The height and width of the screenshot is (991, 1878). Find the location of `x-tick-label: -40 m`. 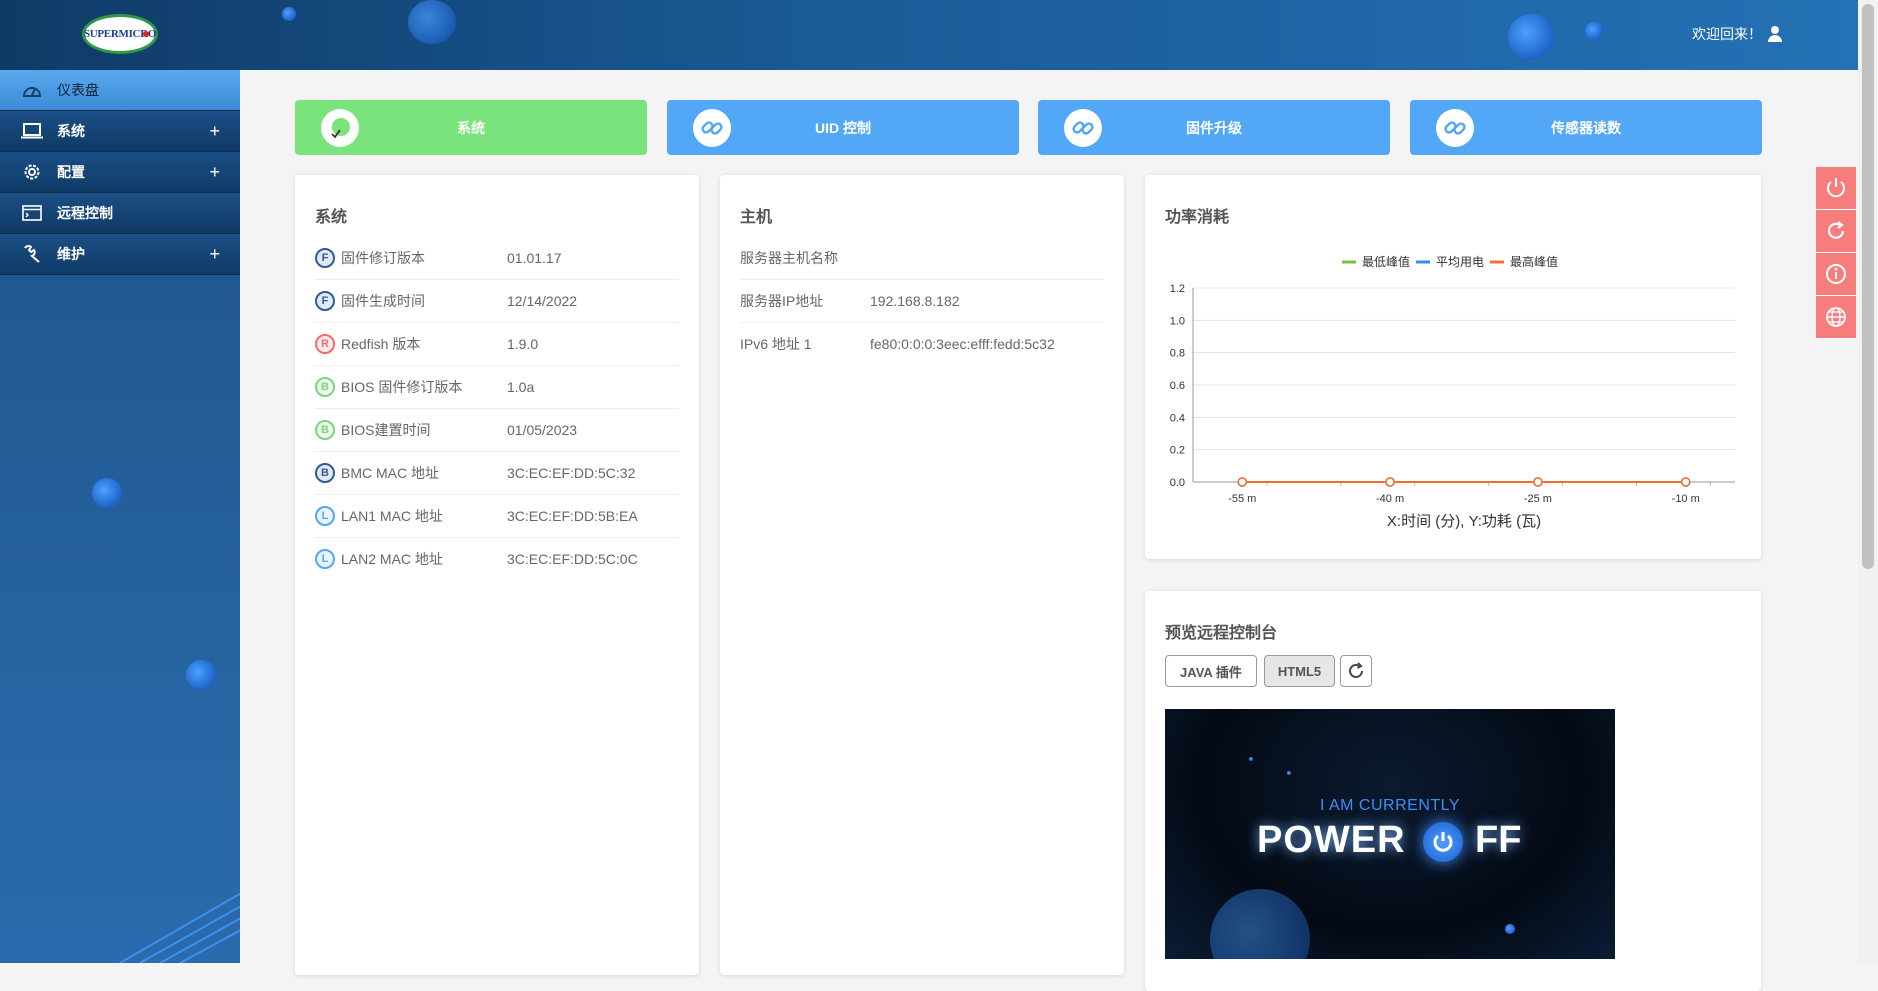

x-tick-label: -40 m is located at coordinates (1390, 499).